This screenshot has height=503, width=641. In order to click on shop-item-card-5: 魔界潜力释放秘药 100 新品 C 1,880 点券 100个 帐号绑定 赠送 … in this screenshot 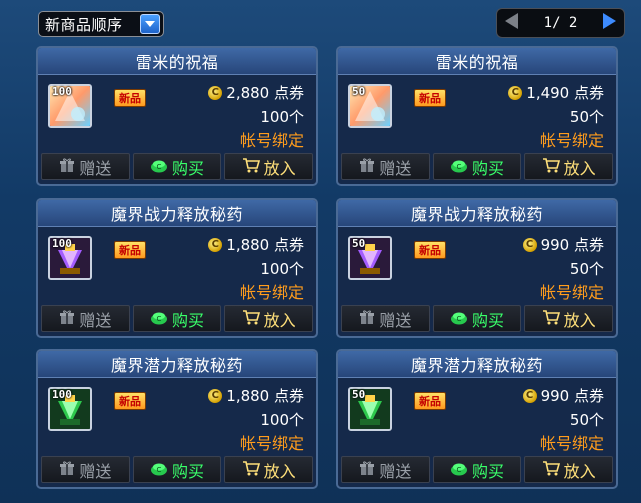, I will do `click(177, 419)`.